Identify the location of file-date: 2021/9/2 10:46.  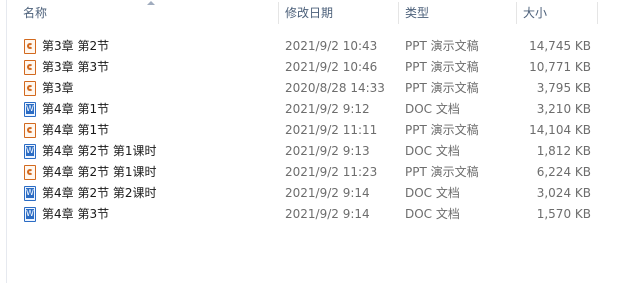
(331, 67).